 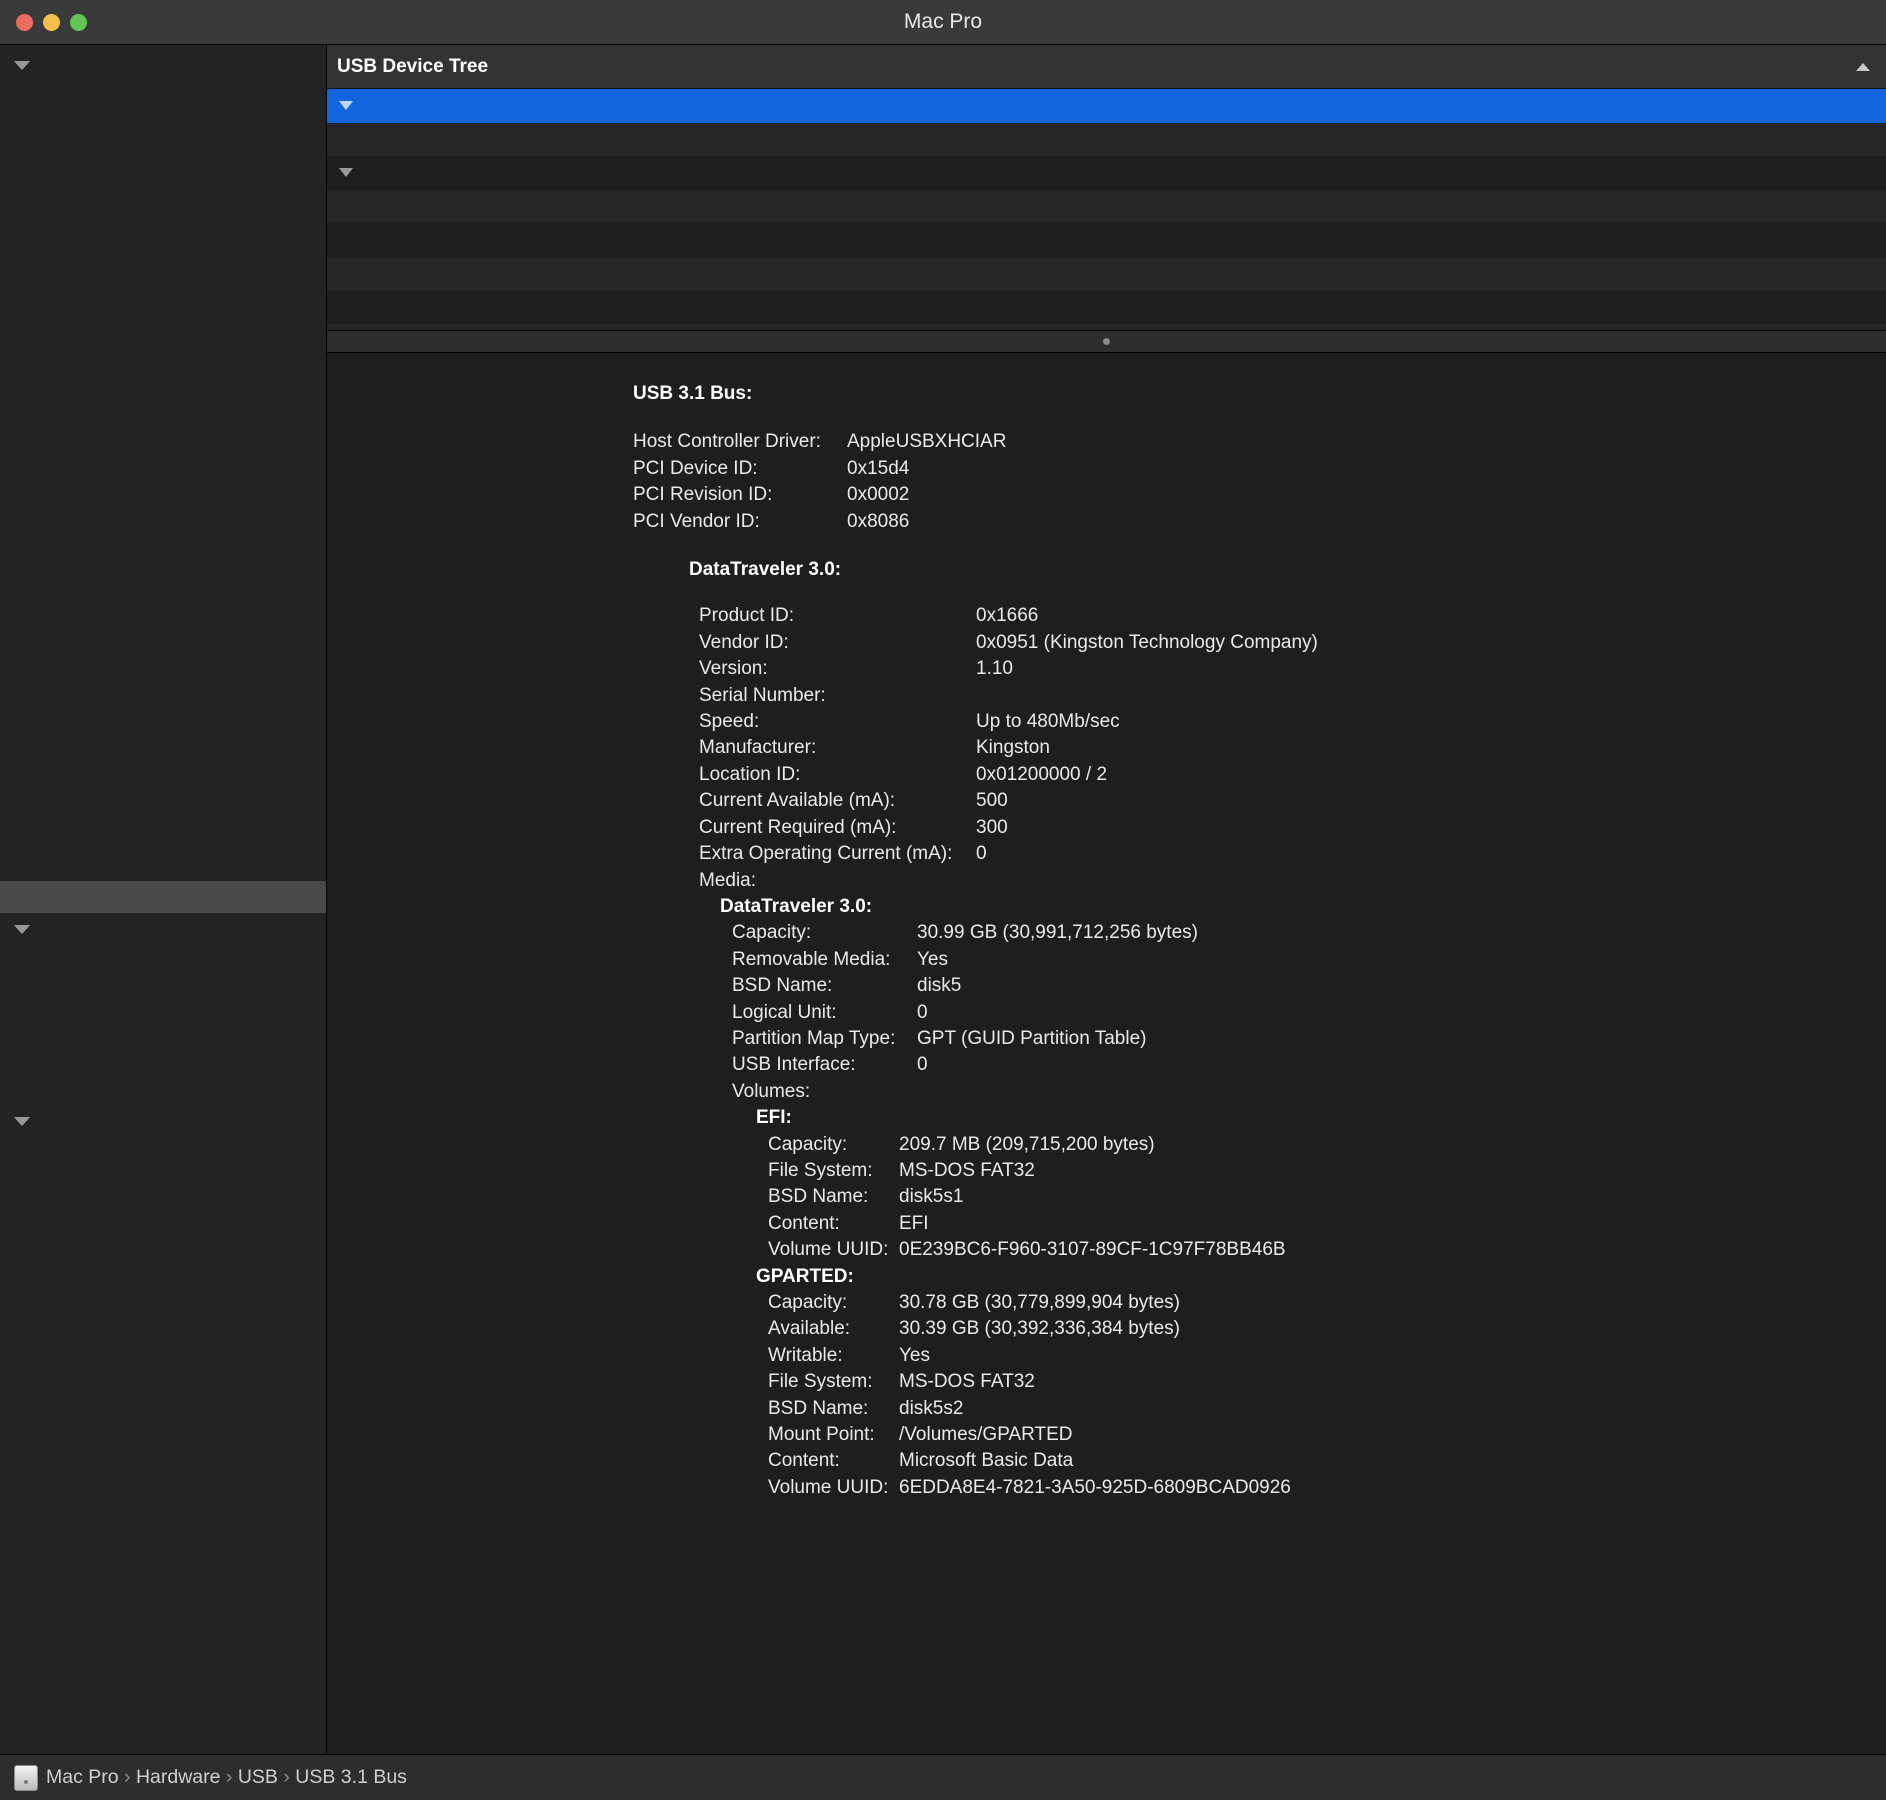 I want to click on sidebar-item-raw-support, so click(x=163, y=1633).